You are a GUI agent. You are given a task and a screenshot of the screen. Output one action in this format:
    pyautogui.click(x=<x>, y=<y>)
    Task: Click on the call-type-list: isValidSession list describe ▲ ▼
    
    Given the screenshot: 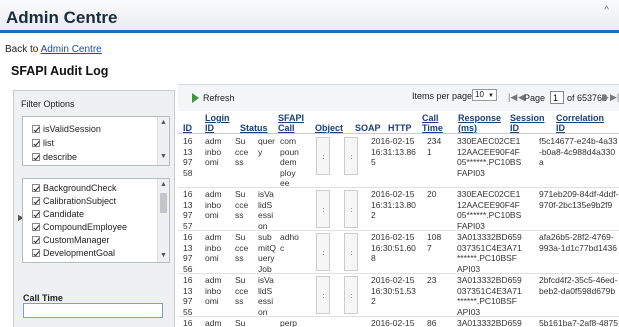 What is the action you would take?
    pyautogui.click(x=96, y=141)
    